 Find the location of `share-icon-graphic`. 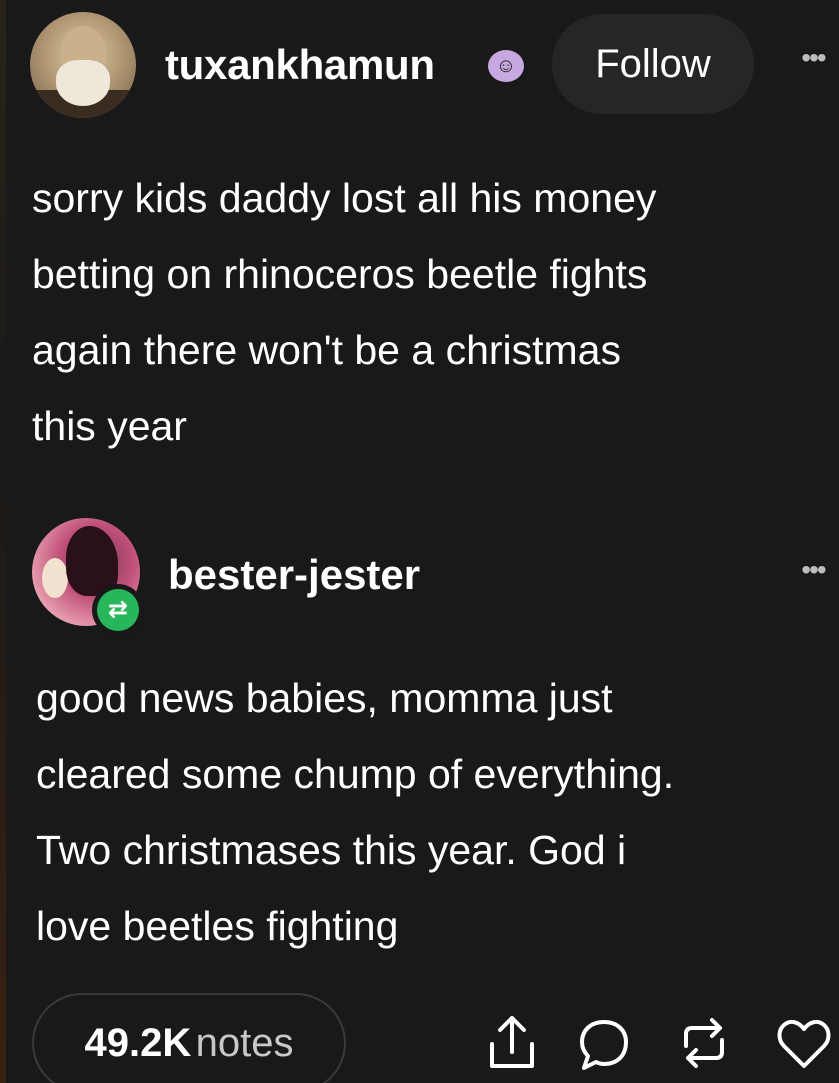

share-icon-graphic is located at coordinates (512, 1042).